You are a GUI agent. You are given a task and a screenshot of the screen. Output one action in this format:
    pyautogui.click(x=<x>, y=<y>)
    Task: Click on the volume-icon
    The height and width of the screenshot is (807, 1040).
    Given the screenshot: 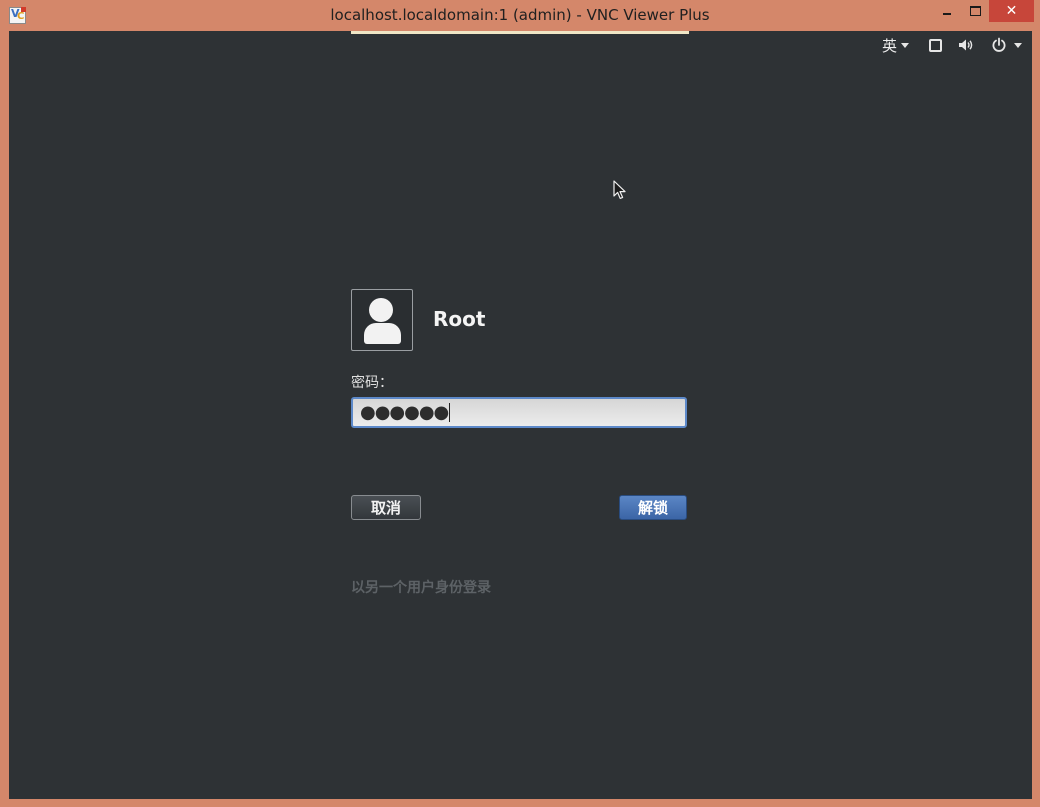 What is the action you would take?
    pyautogui.click(x=966, y=45)
    